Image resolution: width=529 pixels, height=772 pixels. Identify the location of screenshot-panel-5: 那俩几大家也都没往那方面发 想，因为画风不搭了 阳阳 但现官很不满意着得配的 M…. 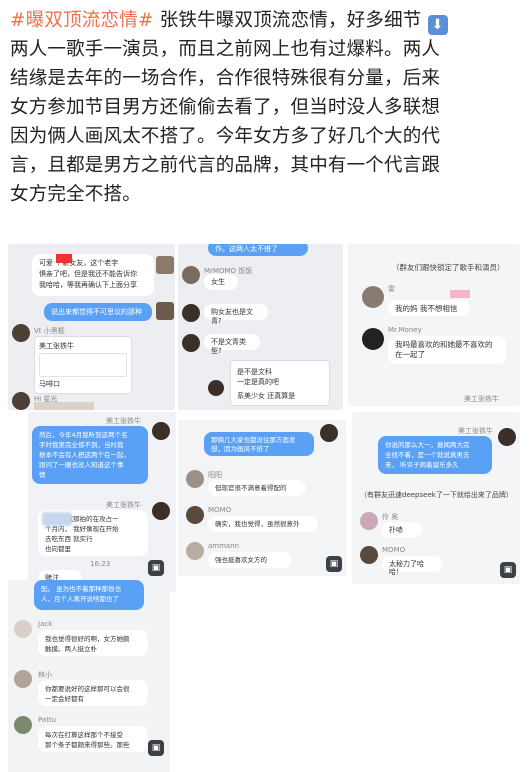
(262, 498).